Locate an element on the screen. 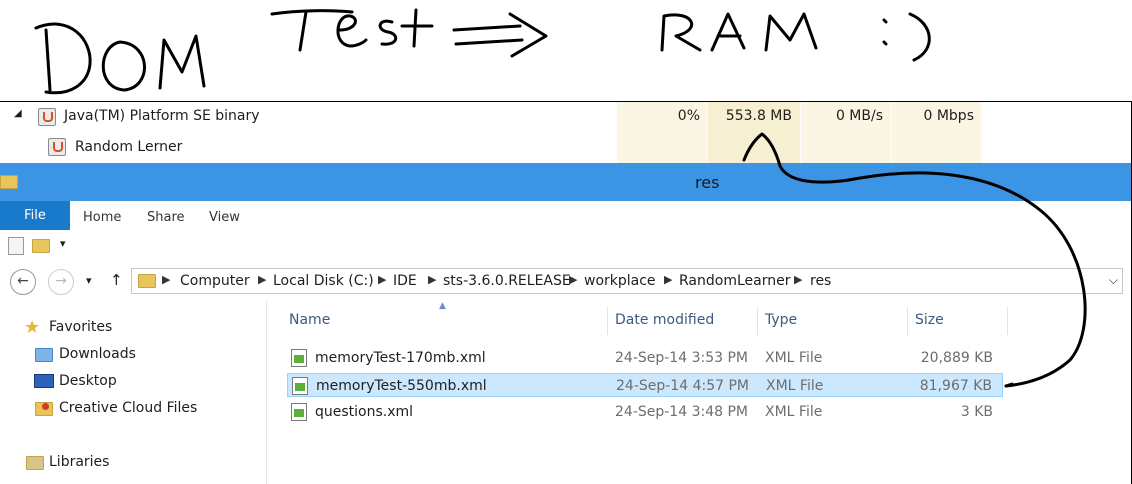 Image resolution: width=1132 pixels, height=484 pixels. sidebar-item-libraries: Libraries is located at coordinates (79, 462).